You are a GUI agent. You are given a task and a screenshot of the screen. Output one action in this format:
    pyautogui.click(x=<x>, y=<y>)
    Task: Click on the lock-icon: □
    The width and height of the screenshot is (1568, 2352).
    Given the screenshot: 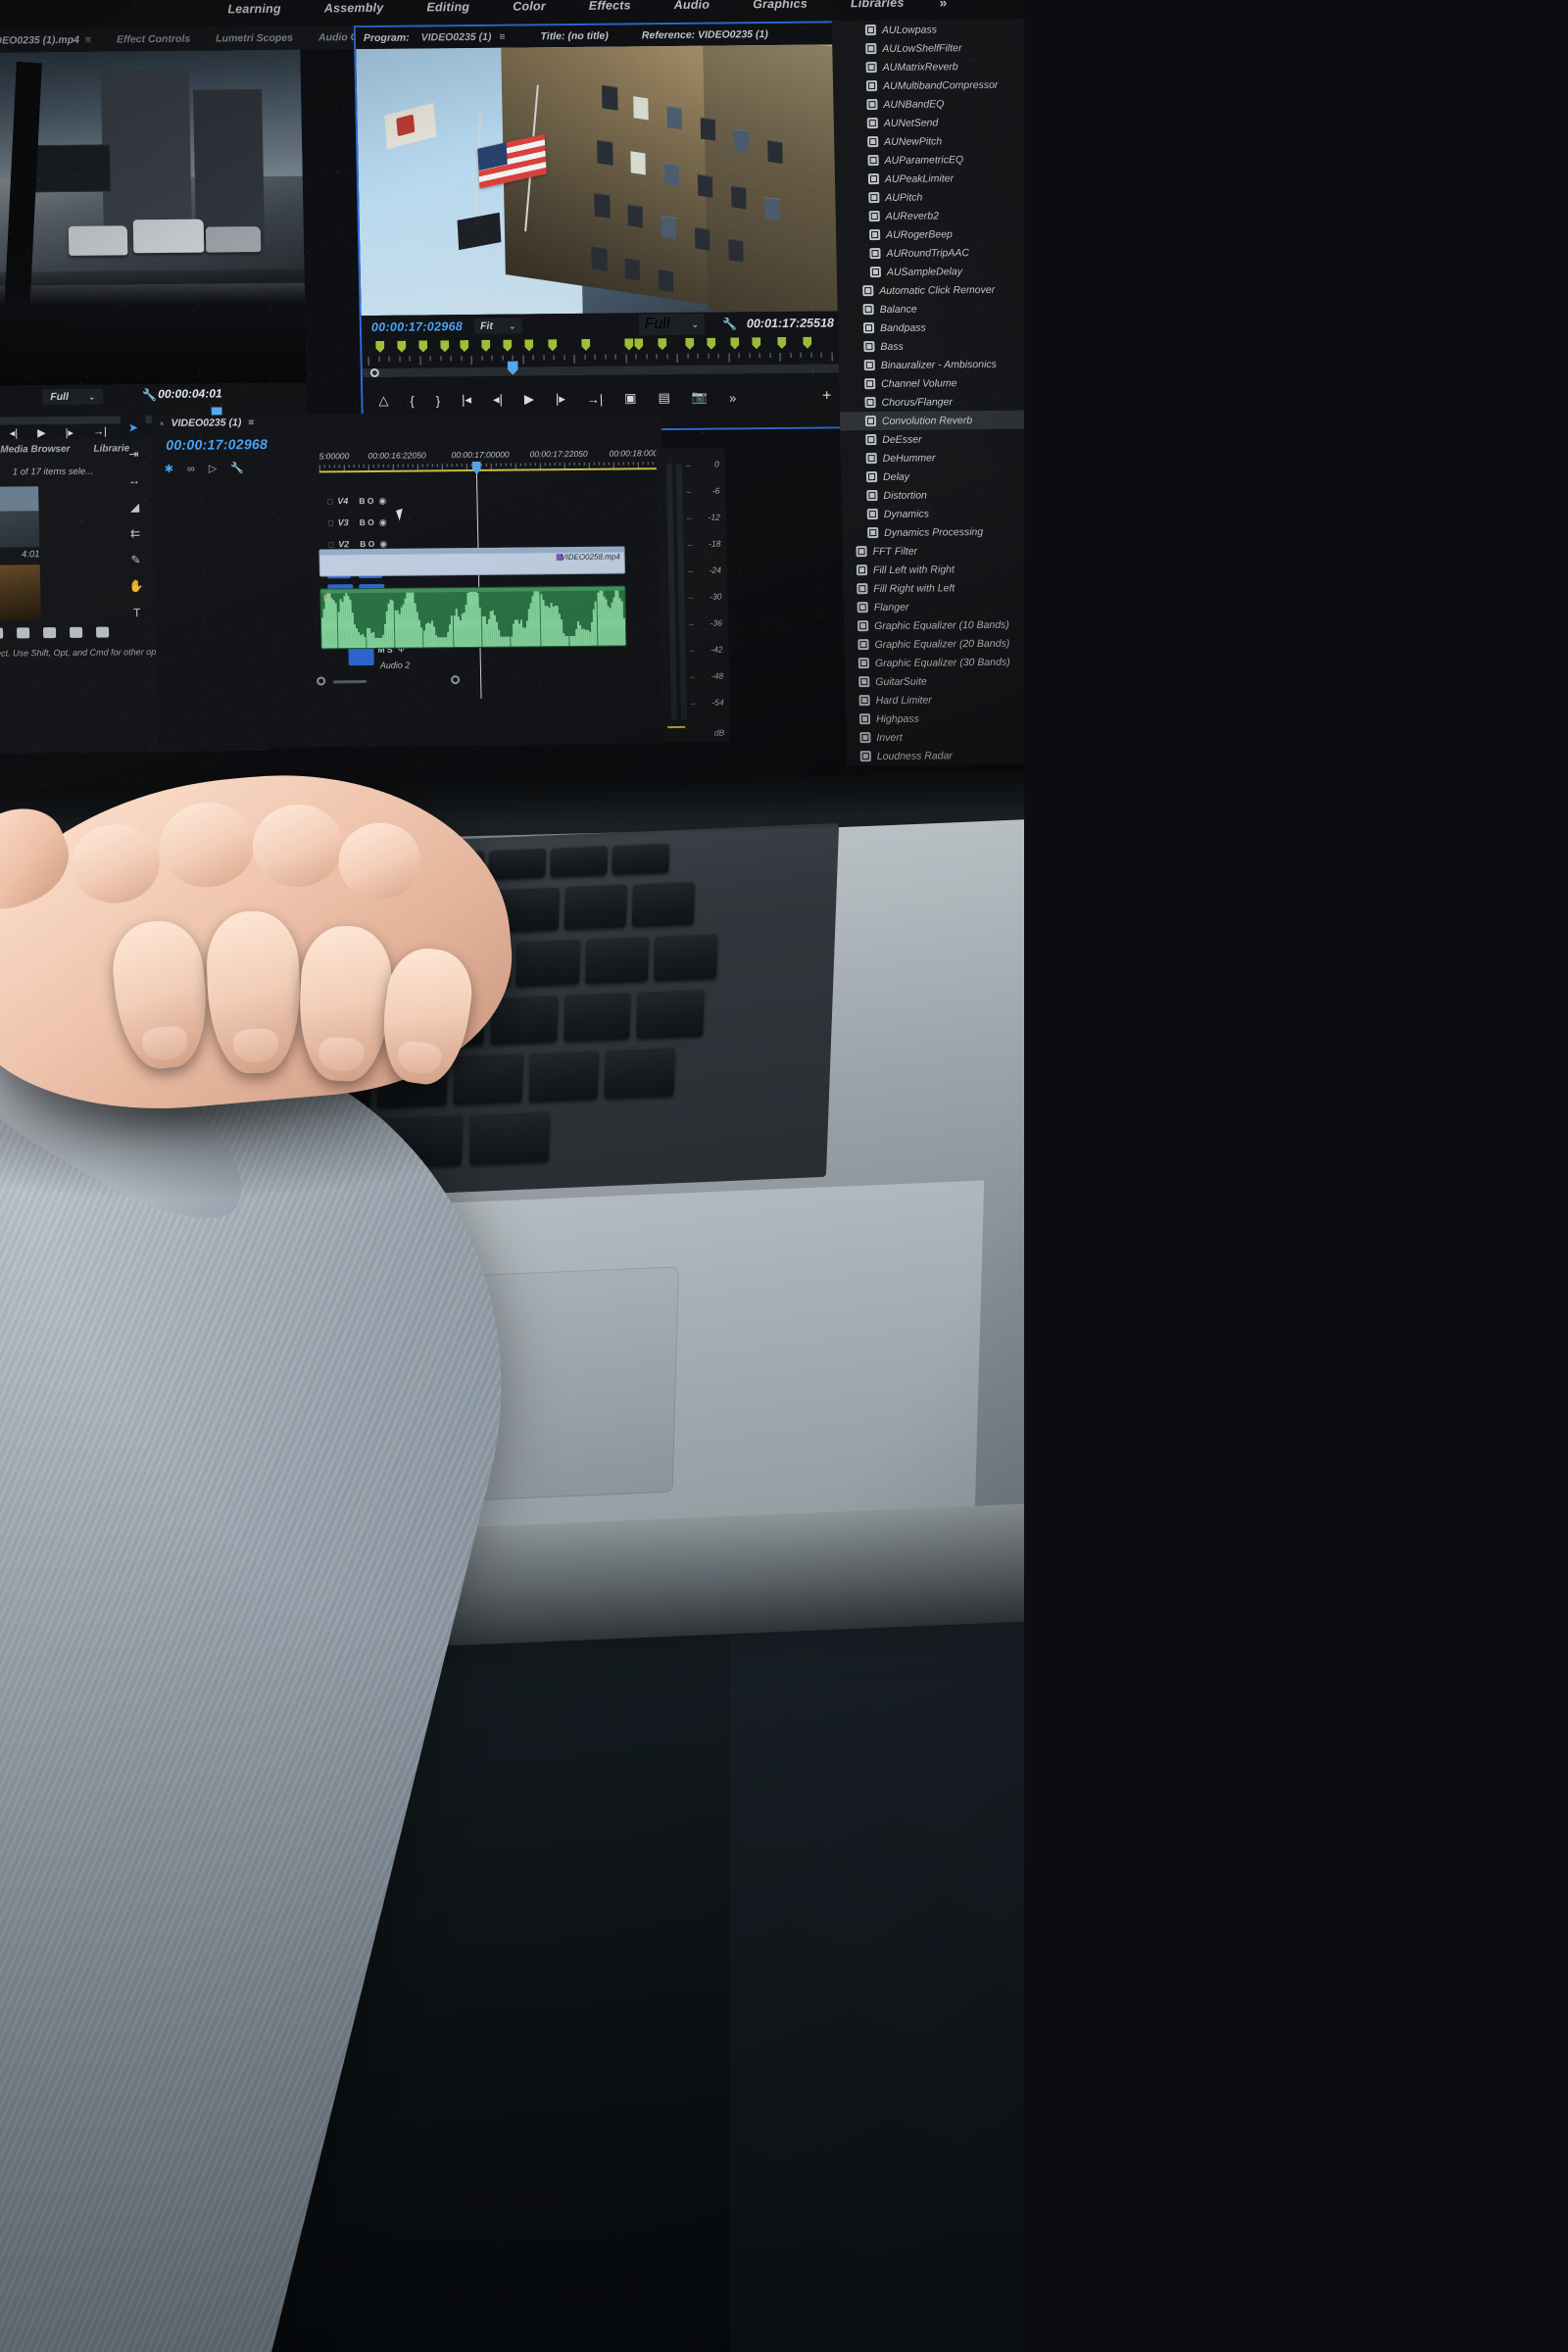 What is the action you would take?
    pyautogui.click(x=330, y=522)
    